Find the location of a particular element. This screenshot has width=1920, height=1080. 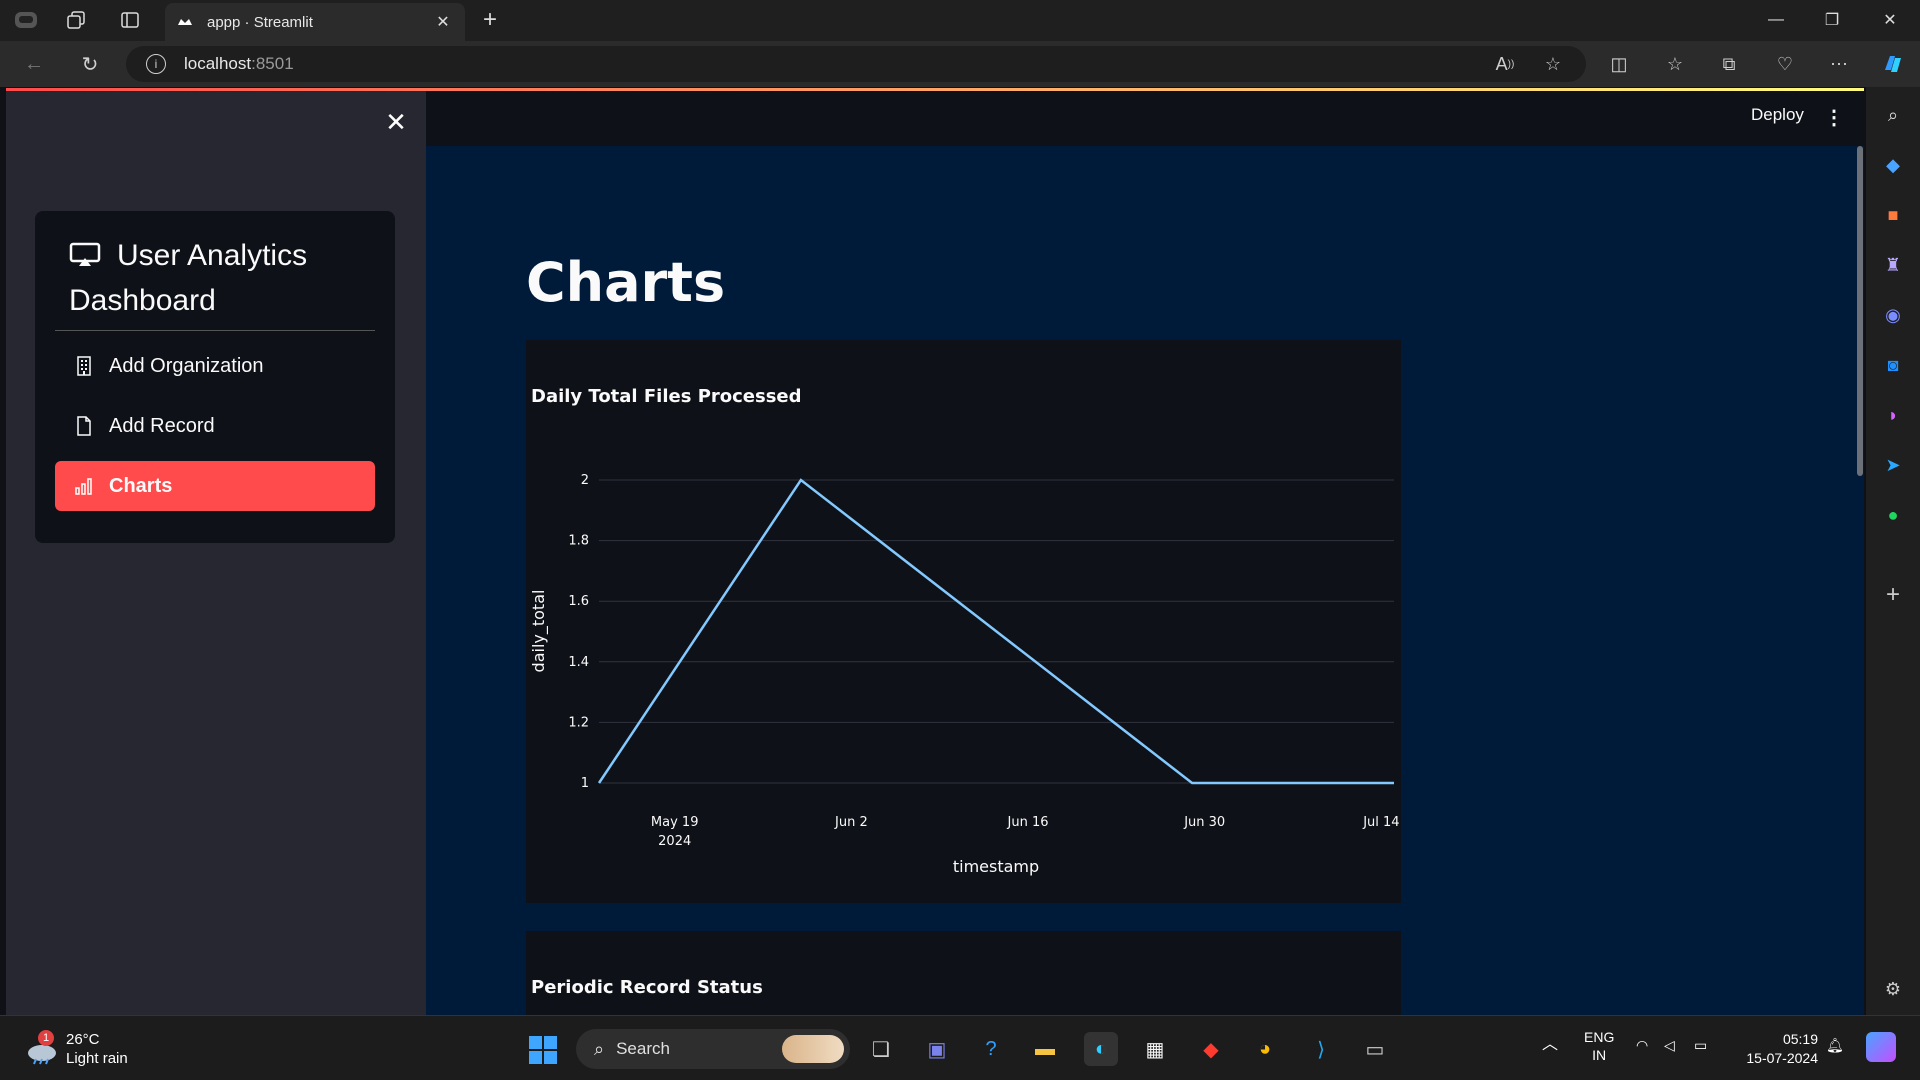

file-explorer-icon: ▬ is located at coordinates (1045, 1049).